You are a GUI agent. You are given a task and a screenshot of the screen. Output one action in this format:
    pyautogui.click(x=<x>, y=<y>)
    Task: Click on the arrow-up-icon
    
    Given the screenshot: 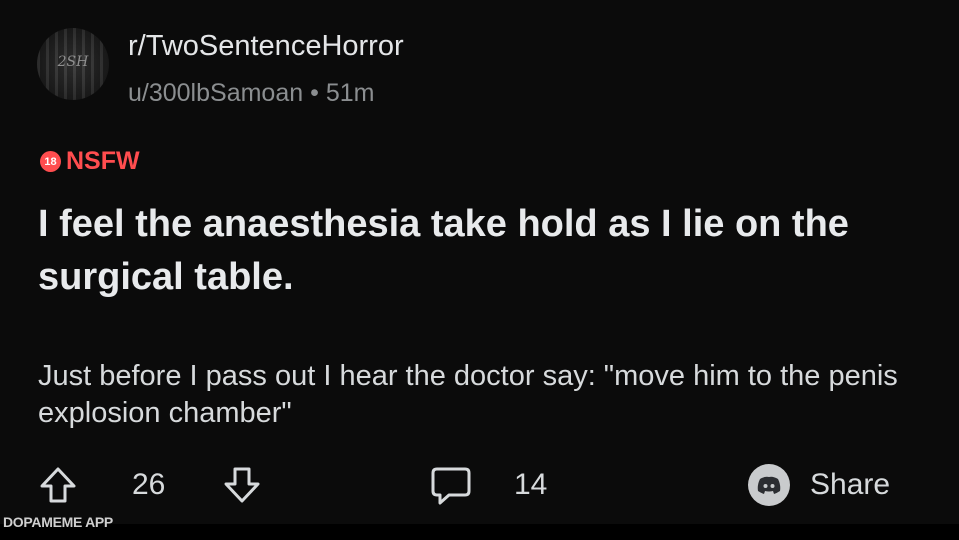 What is the action you would take?
    pyautogui.click(x=58, y=485)
    